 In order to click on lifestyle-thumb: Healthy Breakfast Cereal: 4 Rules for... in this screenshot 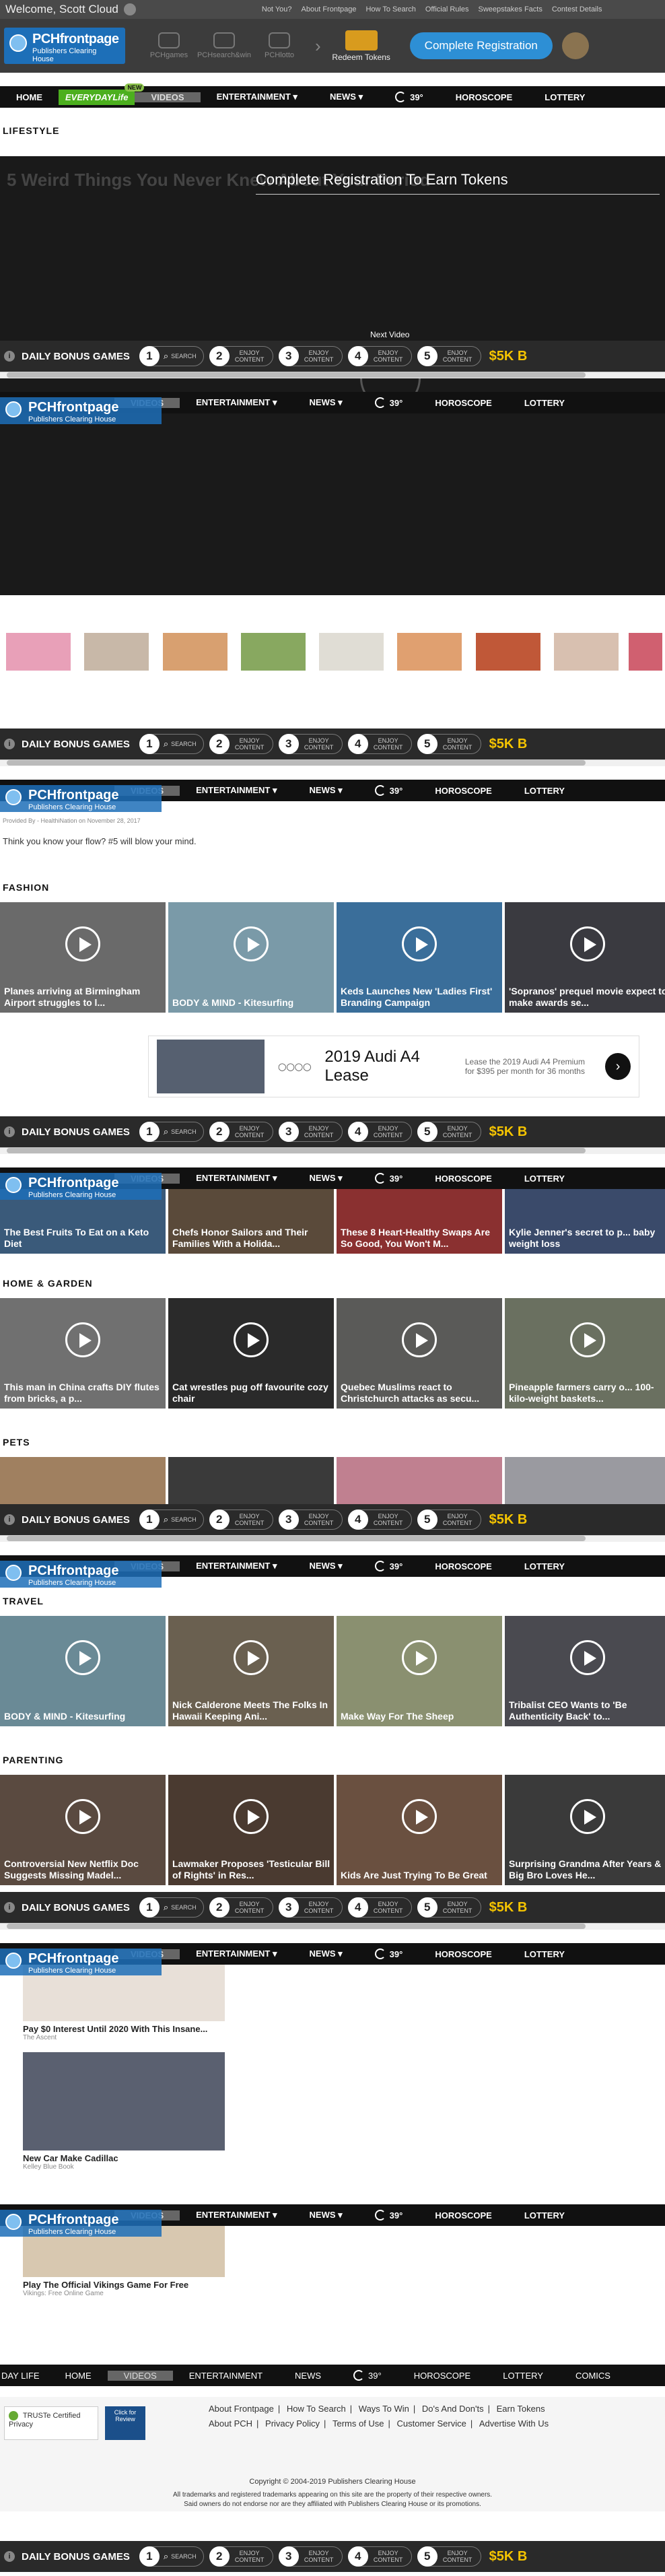, I will do `click(587, 671)`.